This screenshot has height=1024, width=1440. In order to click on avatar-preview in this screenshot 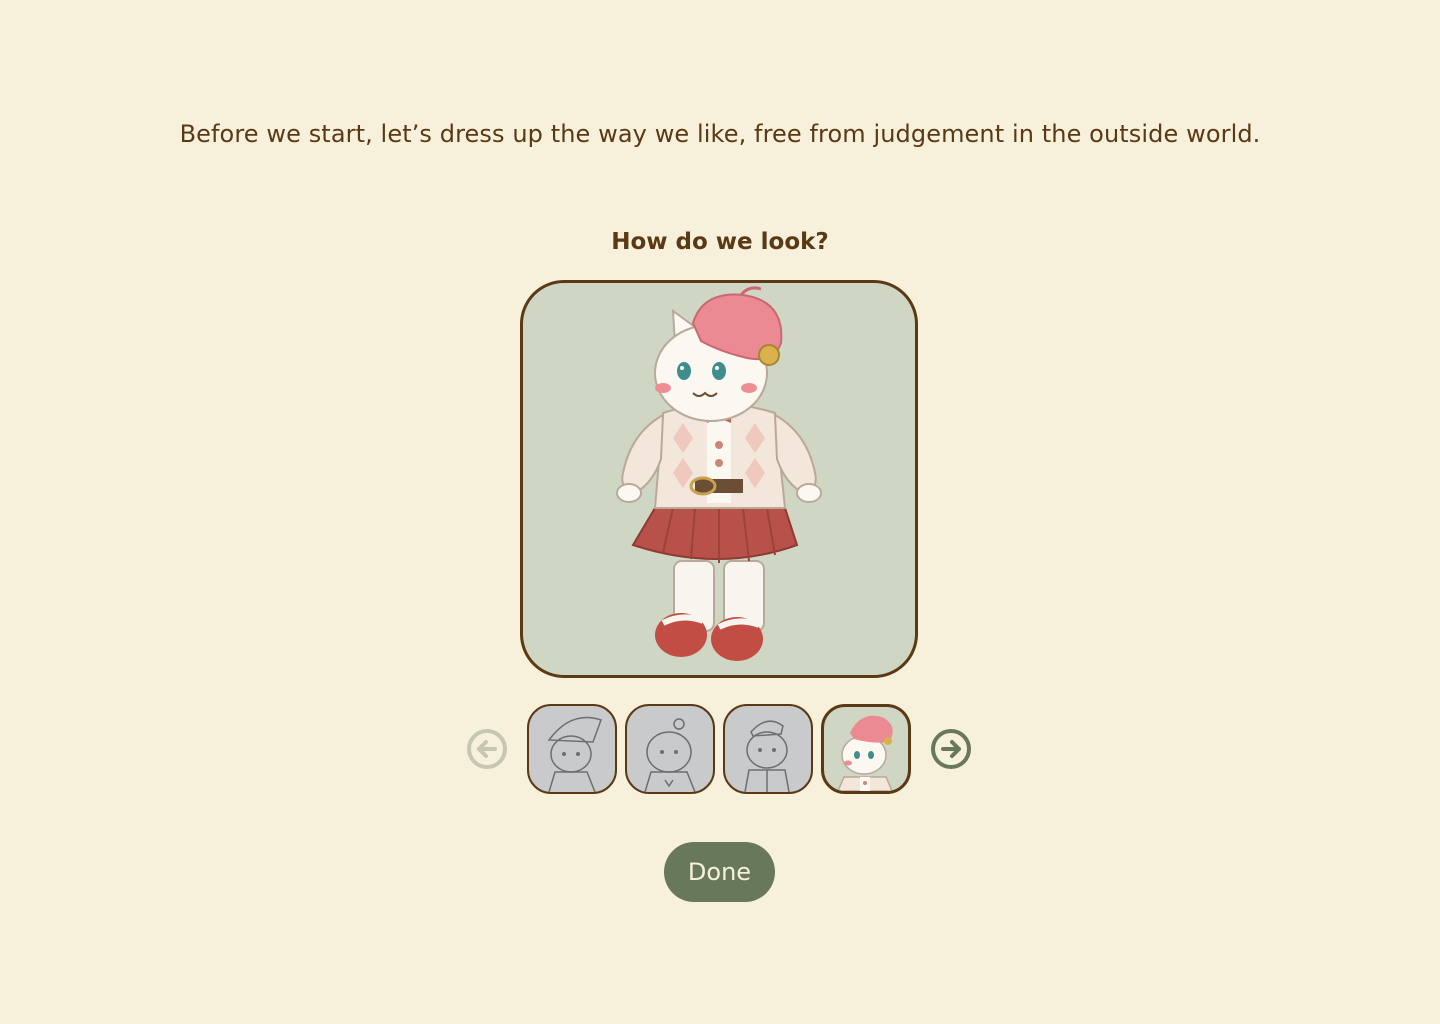, I will do `click(719, 479)`.